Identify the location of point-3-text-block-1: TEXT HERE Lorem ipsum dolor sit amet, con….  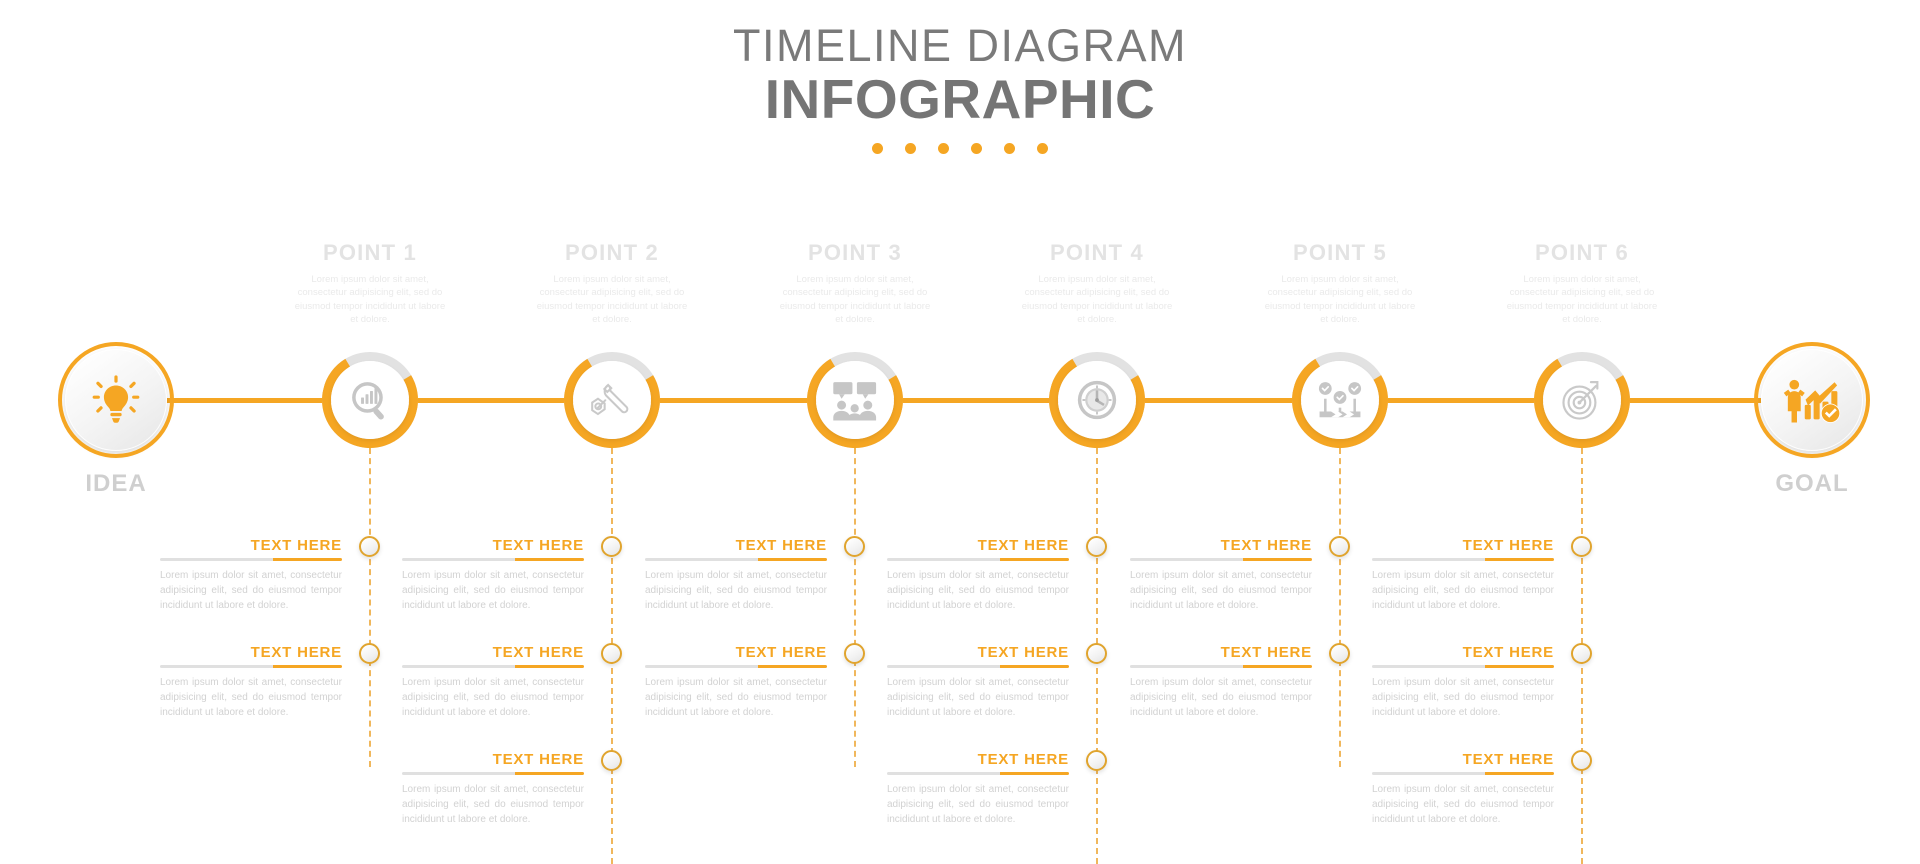
(736, 575).